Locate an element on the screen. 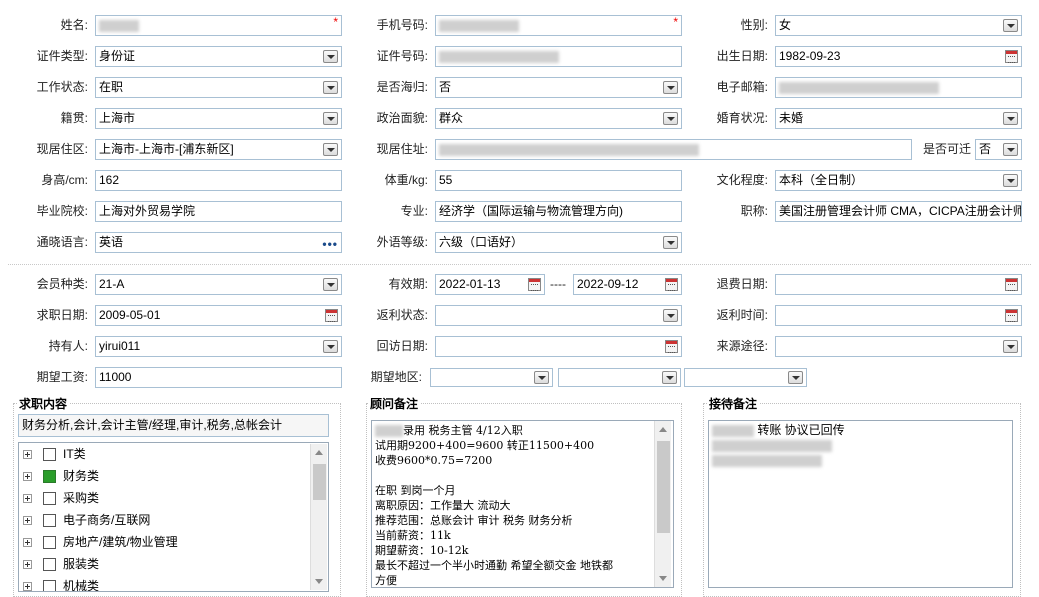 The width and height of the screenshot is (1039, 597). education-select: 本科（全日制） is located at coordinates (898, 180).